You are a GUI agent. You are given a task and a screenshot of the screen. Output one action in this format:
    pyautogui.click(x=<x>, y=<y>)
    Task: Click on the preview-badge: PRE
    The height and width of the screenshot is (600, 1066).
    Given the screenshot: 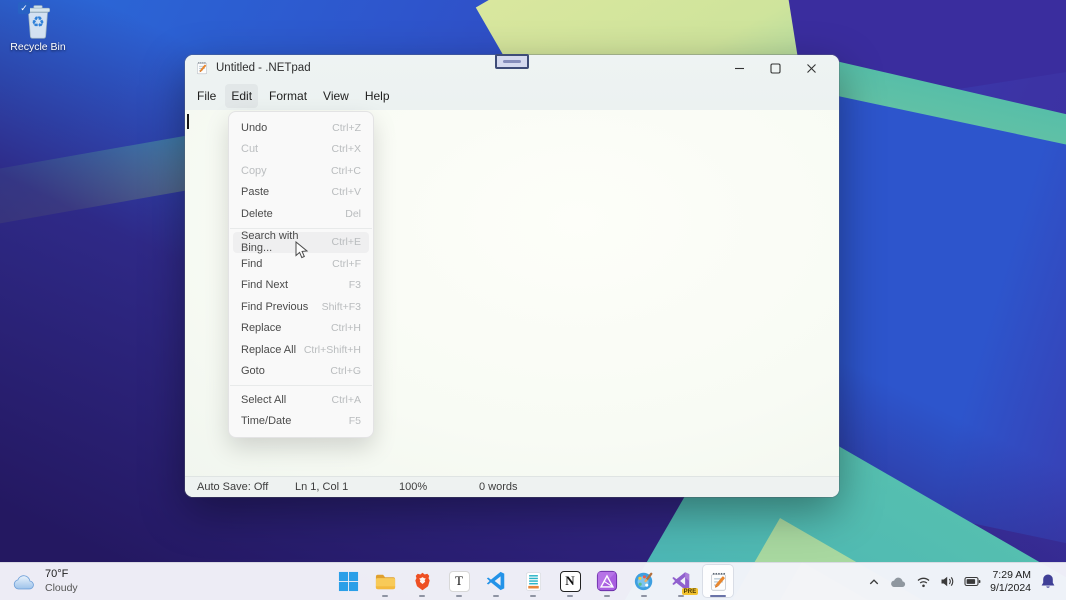 What is the action you would take?
    pyautogui.click(x=690, y=591)
    